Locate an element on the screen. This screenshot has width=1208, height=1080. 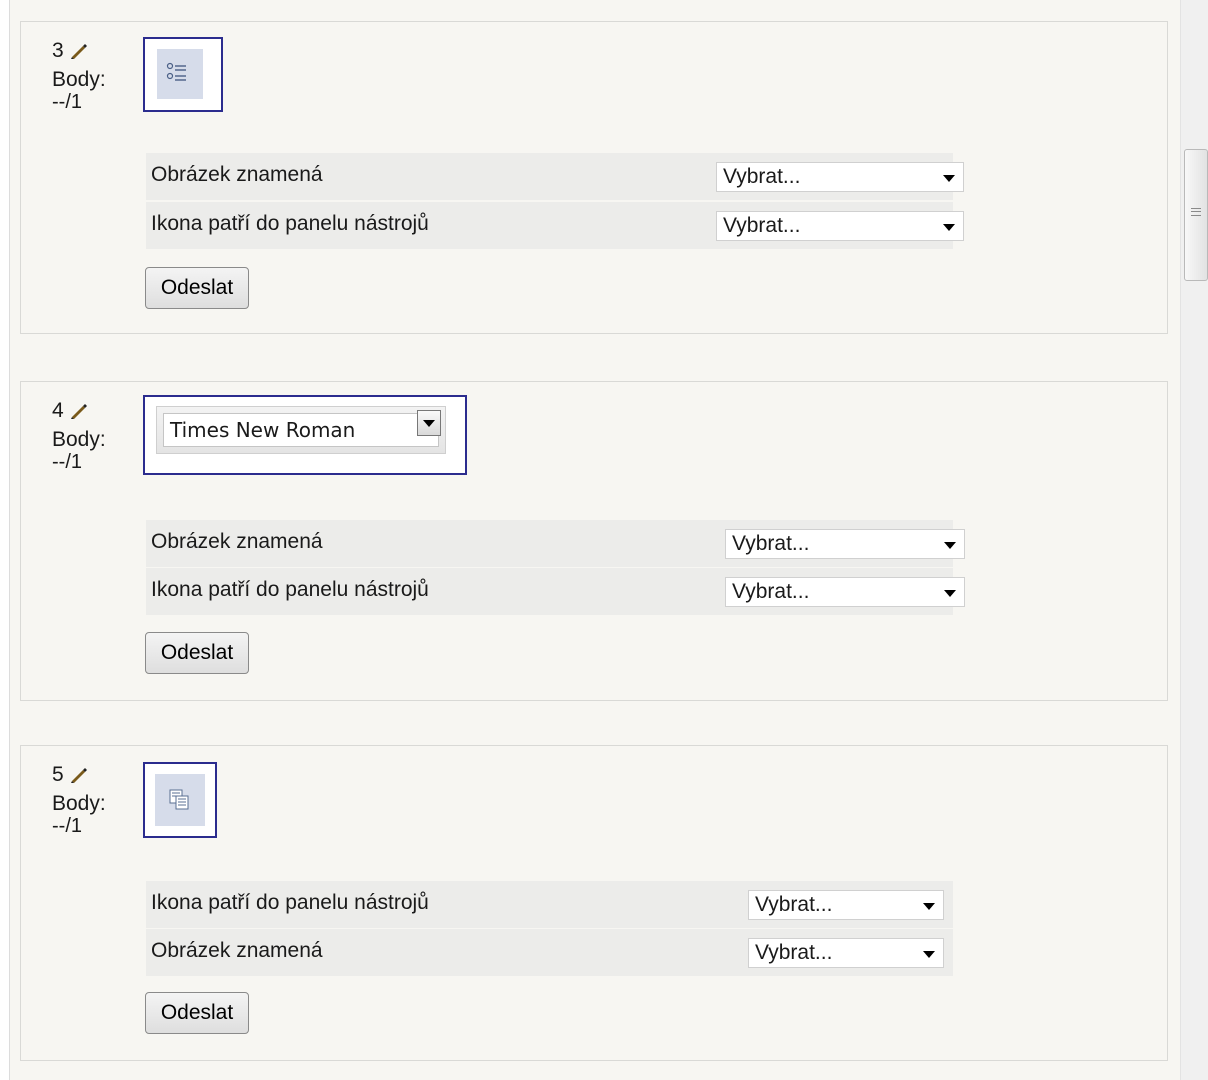
page-left-border is located at coordinates (5, 540).